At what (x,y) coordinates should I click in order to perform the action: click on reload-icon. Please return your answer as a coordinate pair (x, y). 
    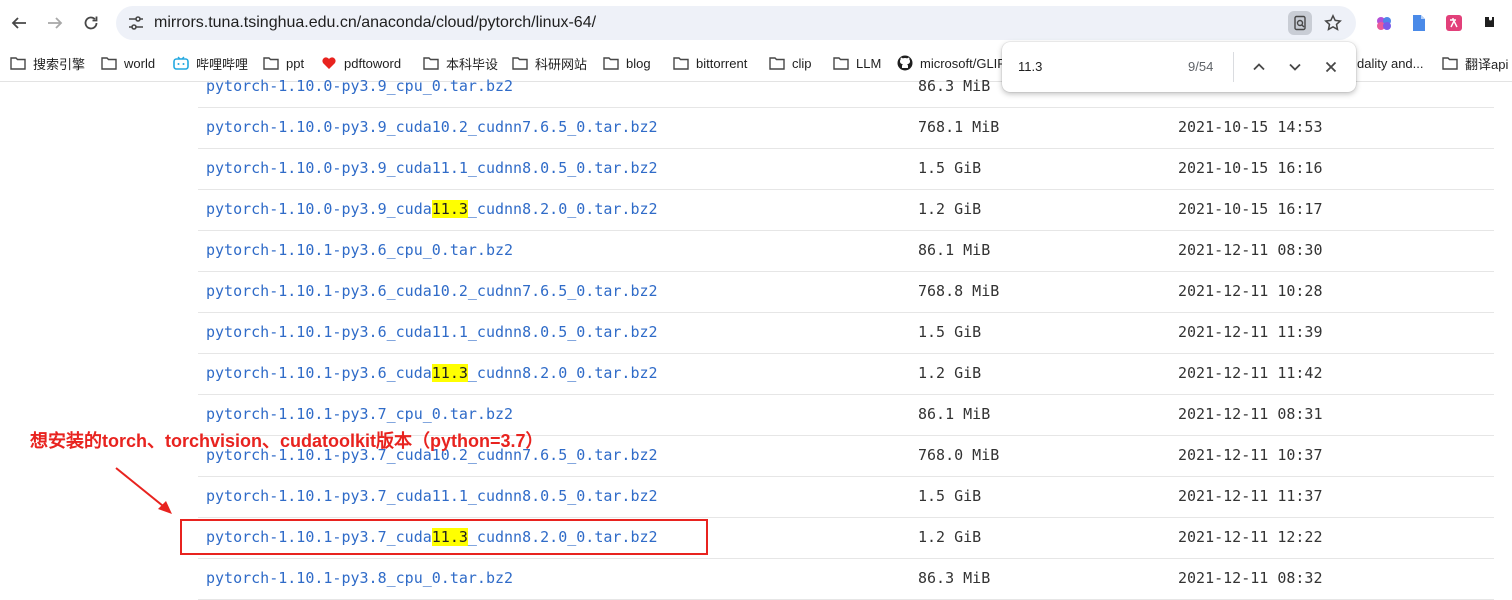
    Looking at the image, I should click on (91, 23).